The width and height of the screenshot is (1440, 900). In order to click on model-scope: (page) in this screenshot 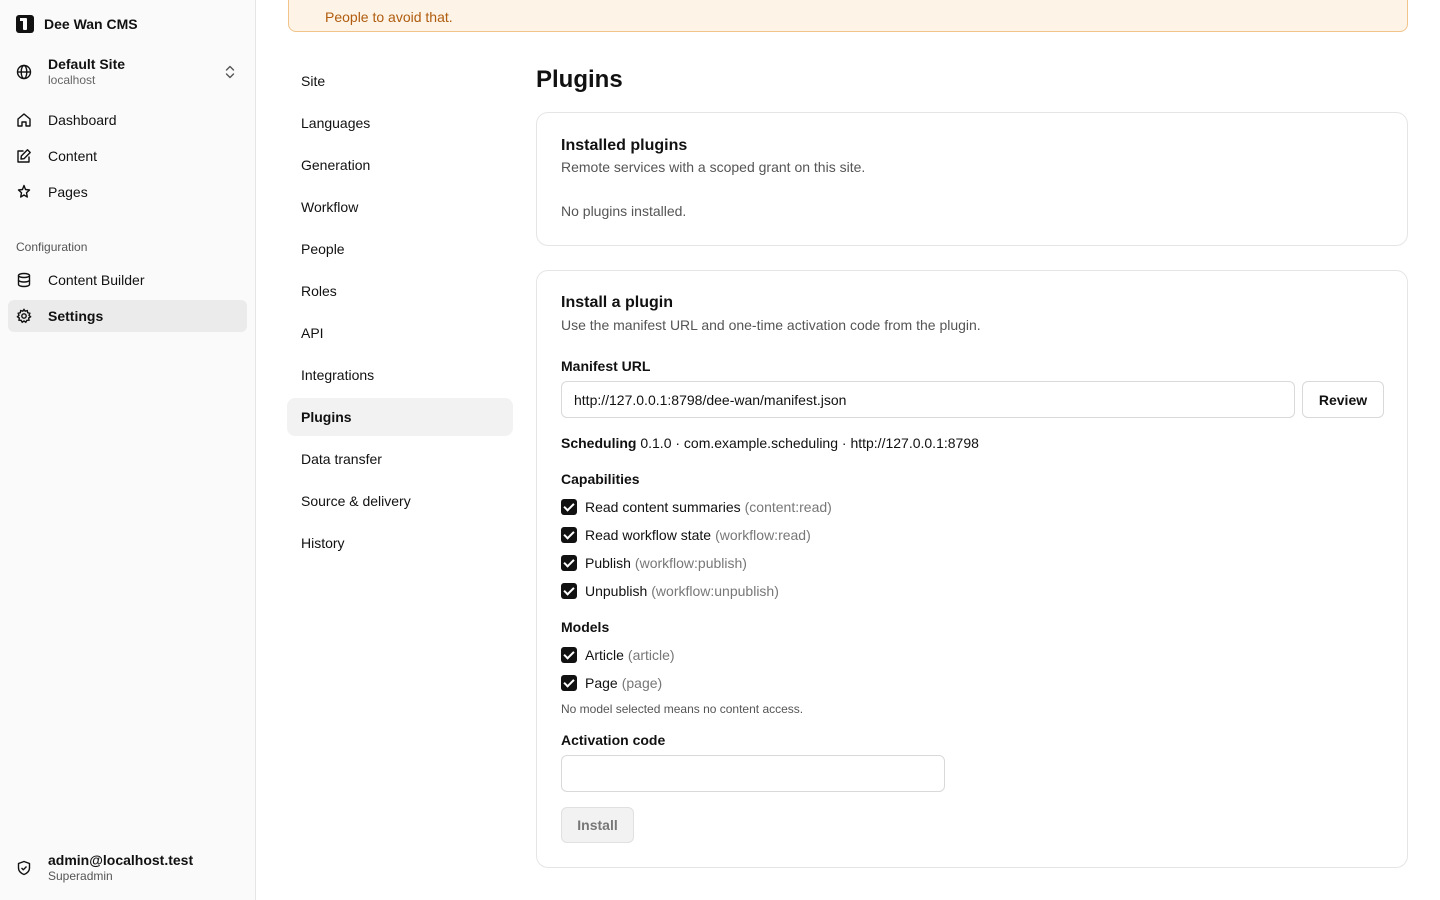, I will do `click(642, 683)`.